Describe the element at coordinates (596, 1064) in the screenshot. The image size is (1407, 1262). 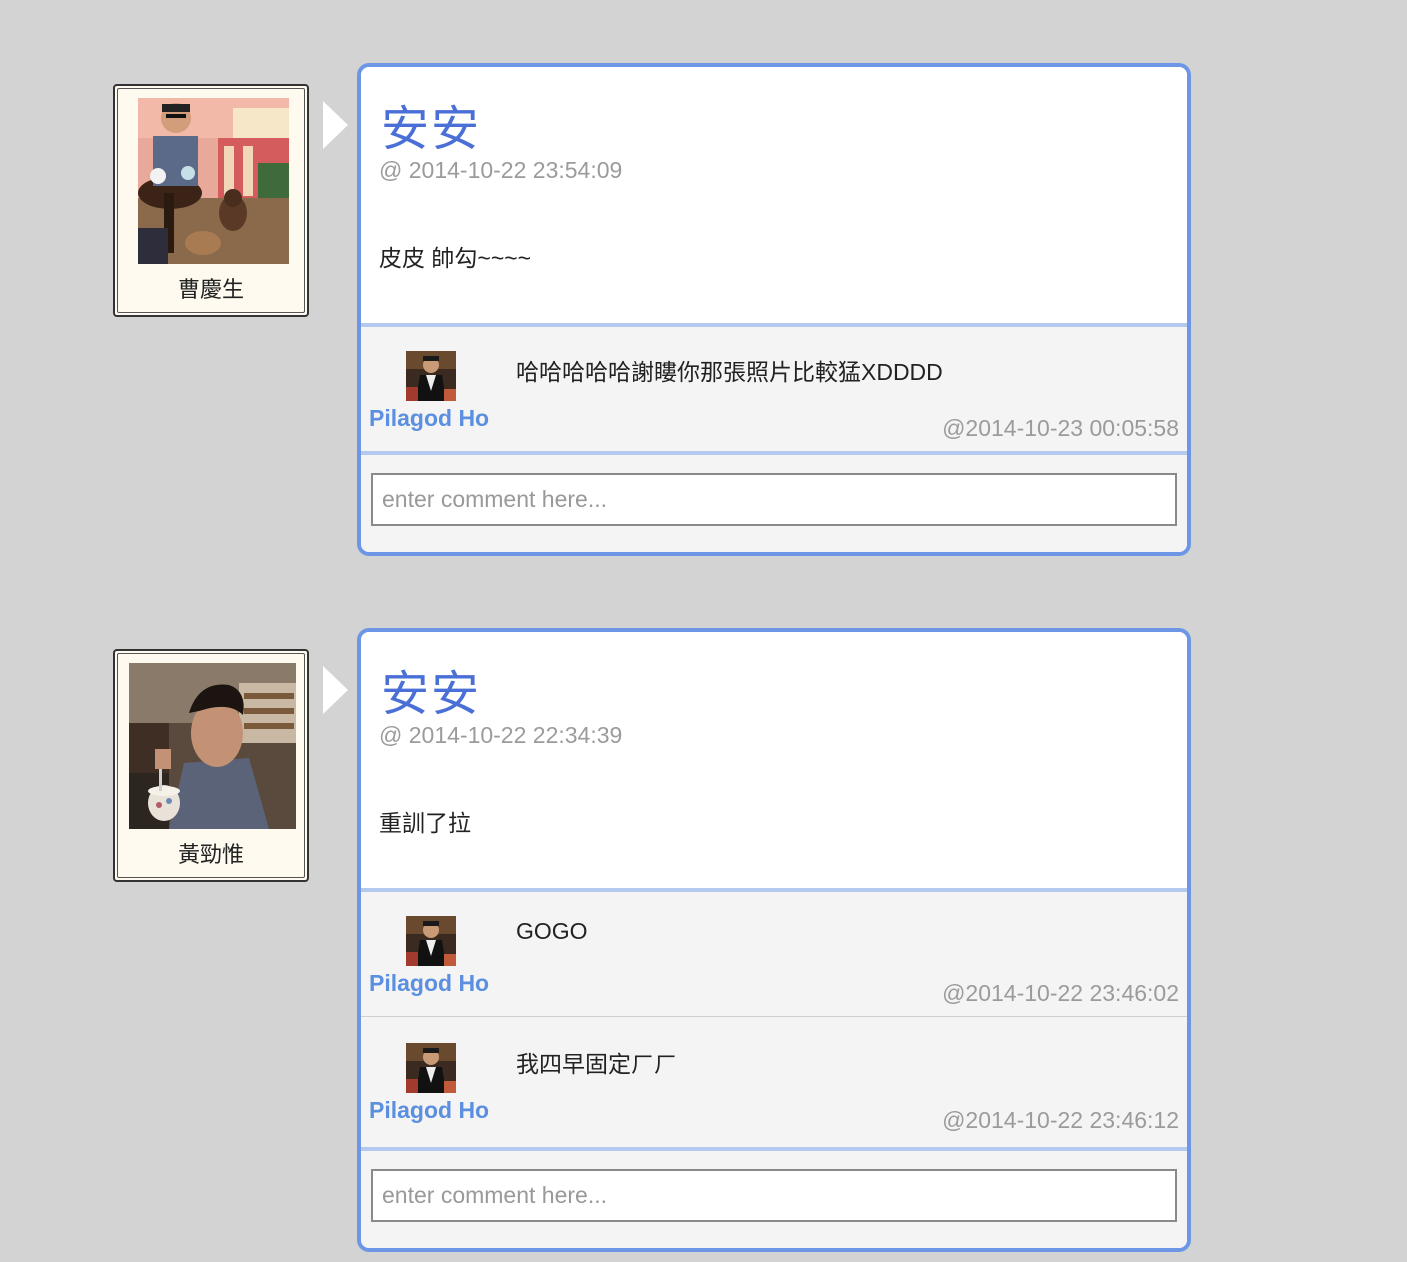
I see `comment-text: 我四早固定ㄏㄏ` at that location.